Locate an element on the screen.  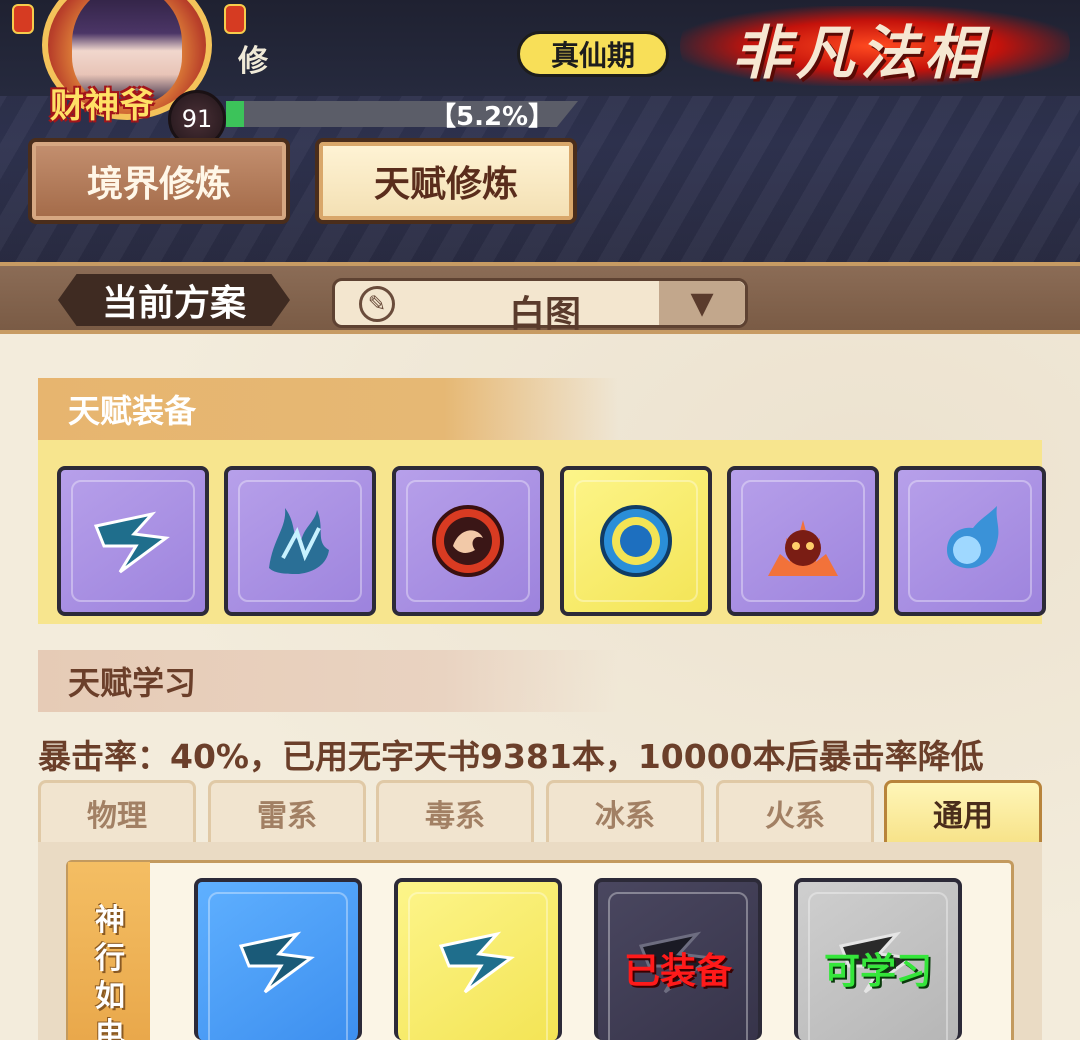
plan-label: 当前方案 is located at coordinates (174, 300).